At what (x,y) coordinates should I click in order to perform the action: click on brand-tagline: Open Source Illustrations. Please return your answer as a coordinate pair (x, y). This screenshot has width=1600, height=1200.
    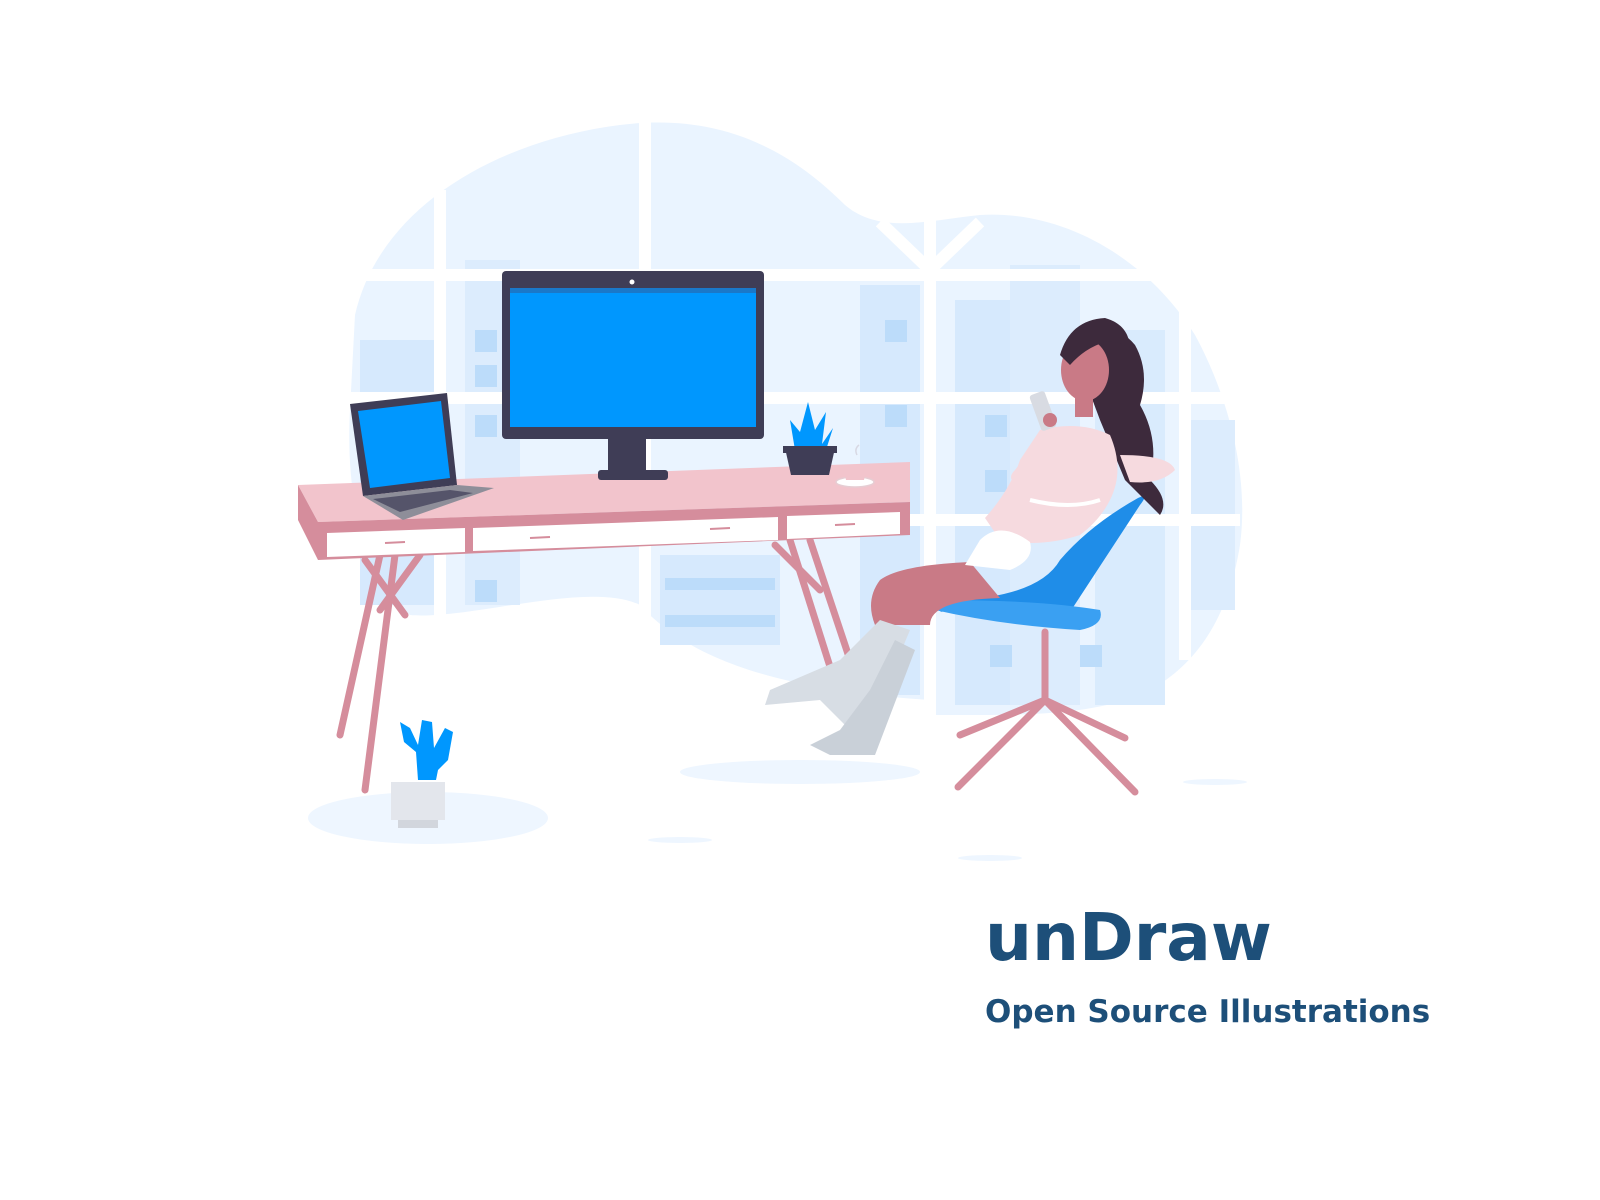
    Looking at the image, I should click on (1208, 1012).